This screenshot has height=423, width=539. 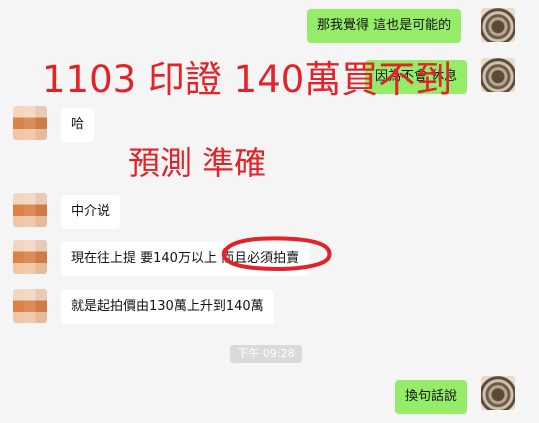 I want to click on message-bubble: 就是起拍價由130萬上升到140萬, so click(x=167, y=307).